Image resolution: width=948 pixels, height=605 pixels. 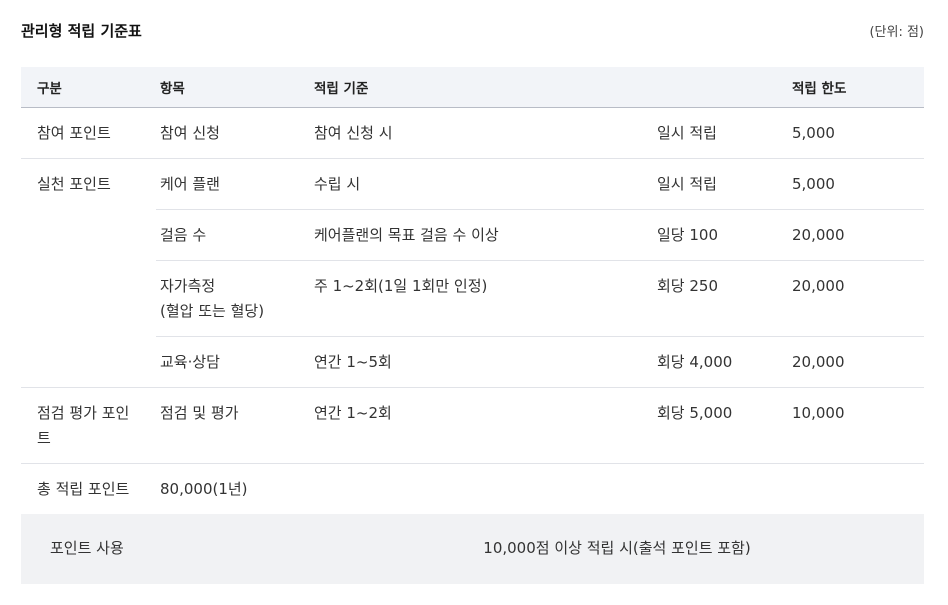 What do you see at coordinates (233, 298) in the screenshot?
I see `item-cell: 자가측정 (혈압 또는 혈당)` at bounding box center [233, 298].